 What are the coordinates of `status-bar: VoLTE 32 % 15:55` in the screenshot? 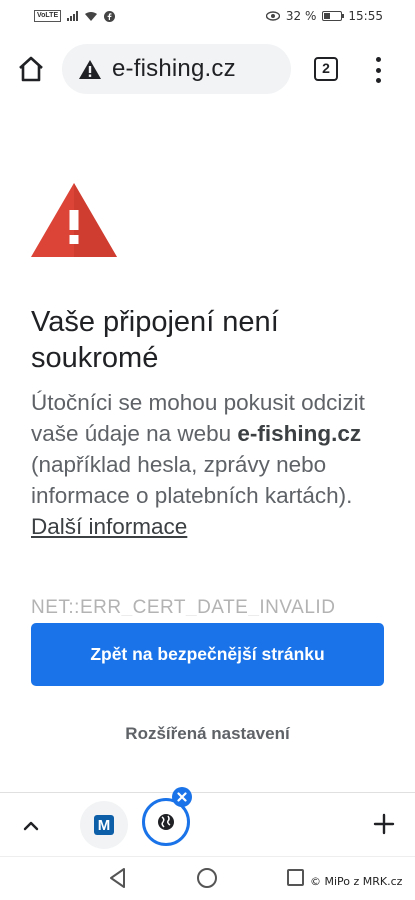 It's located at (207, 17).